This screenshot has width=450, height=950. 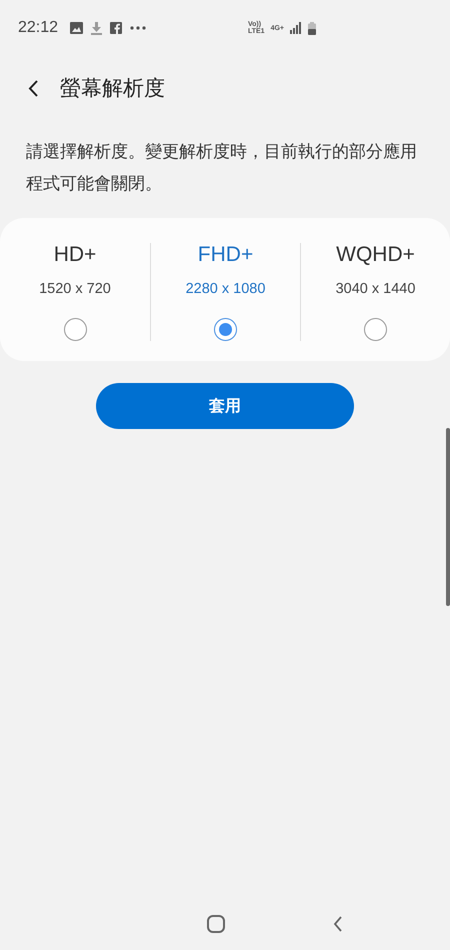 I want to click on resolution-name: HD+, so click(x=75, y=255).